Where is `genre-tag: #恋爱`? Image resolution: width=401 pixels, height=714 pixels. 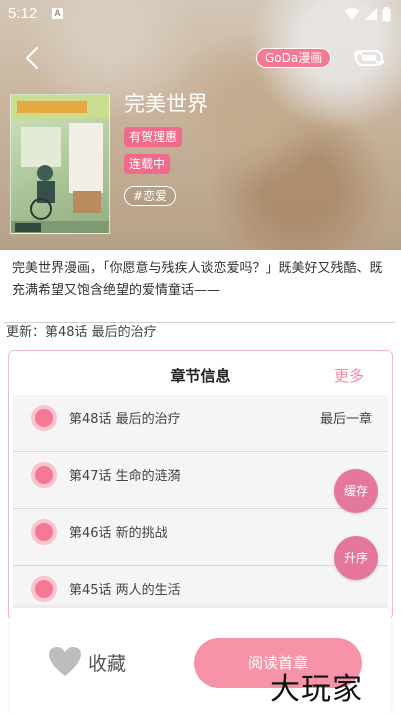 genre-tag: #恋爱 is located at coordinates (150, 196).